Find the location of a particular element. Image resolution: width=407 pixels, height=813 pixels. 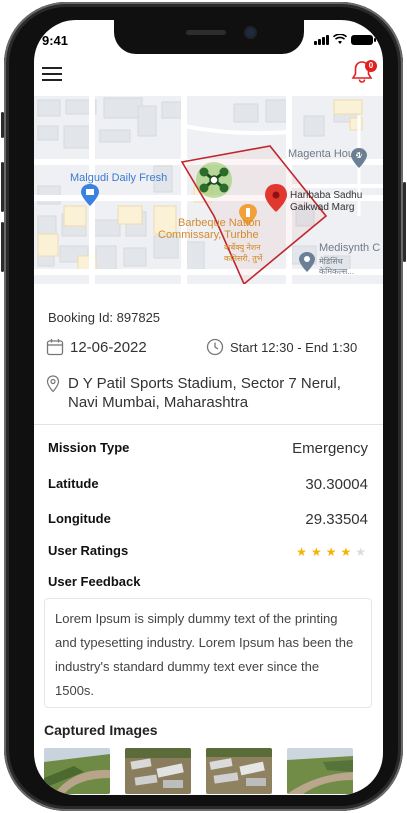

rating-stars: ★ ★ ★ ★ ★ is located at coordinates (331, 552).